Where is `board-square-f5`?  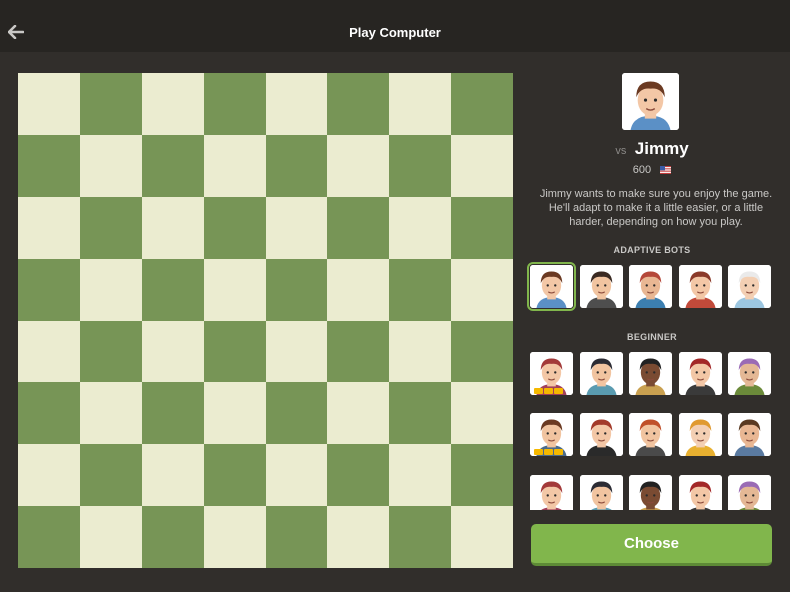 board-square-f5 is located at coordinates (358, 289).